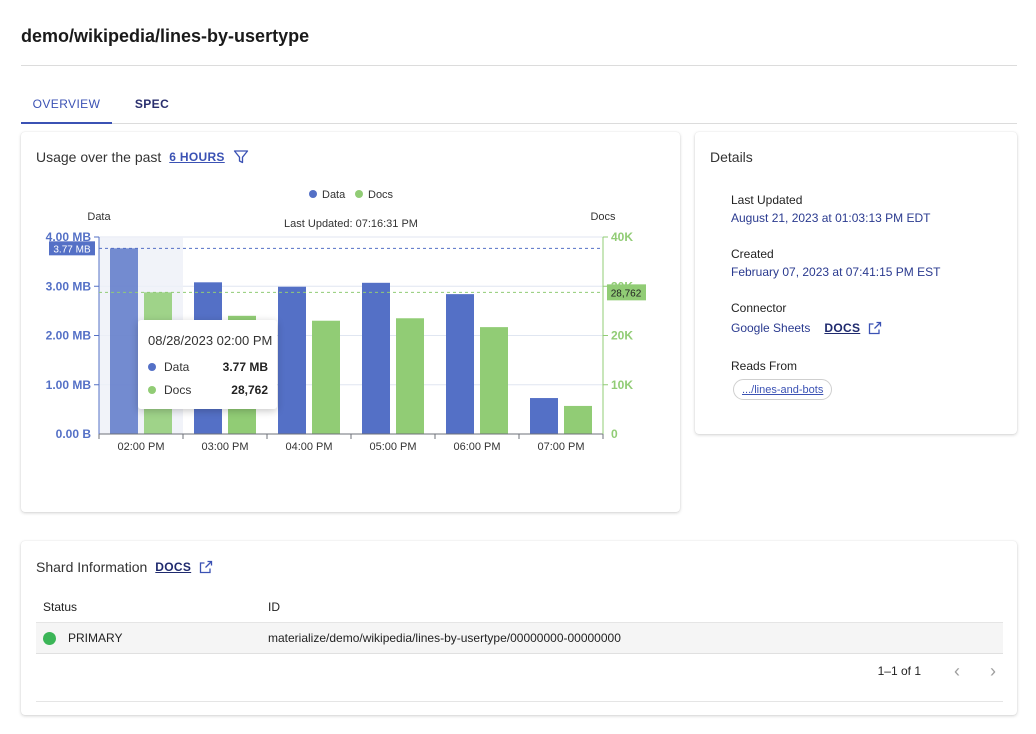 The image size is (1036, 734). What do you see at coordinates (519, 701) in the screenshot?
I see `table-footer-divider` at bounding box center [519, 701].